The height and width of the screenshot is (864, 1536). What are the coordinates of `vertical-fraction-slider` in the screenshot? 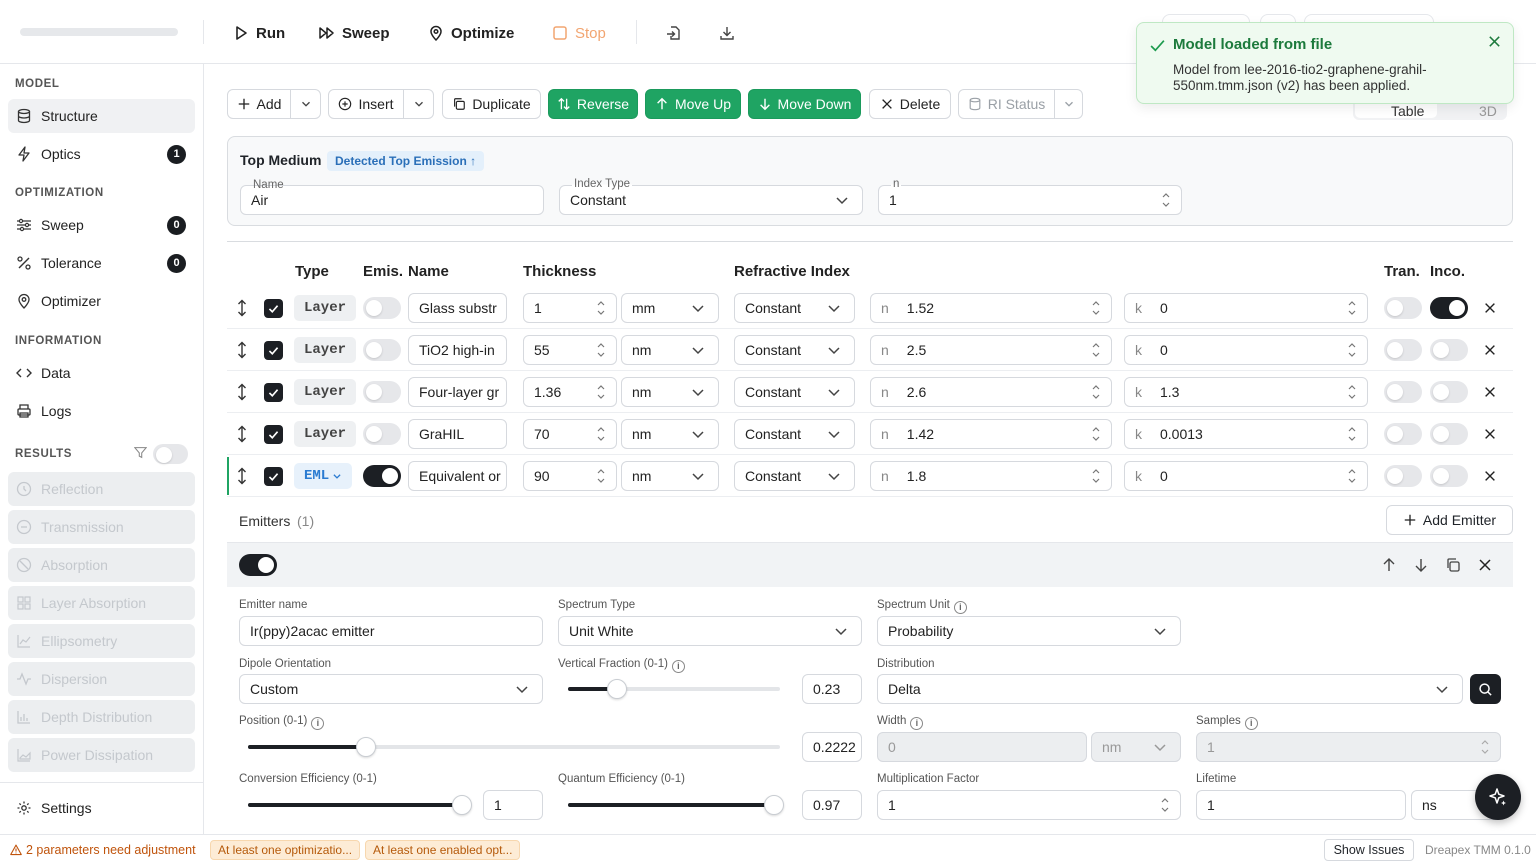 It's located at (674, 689).